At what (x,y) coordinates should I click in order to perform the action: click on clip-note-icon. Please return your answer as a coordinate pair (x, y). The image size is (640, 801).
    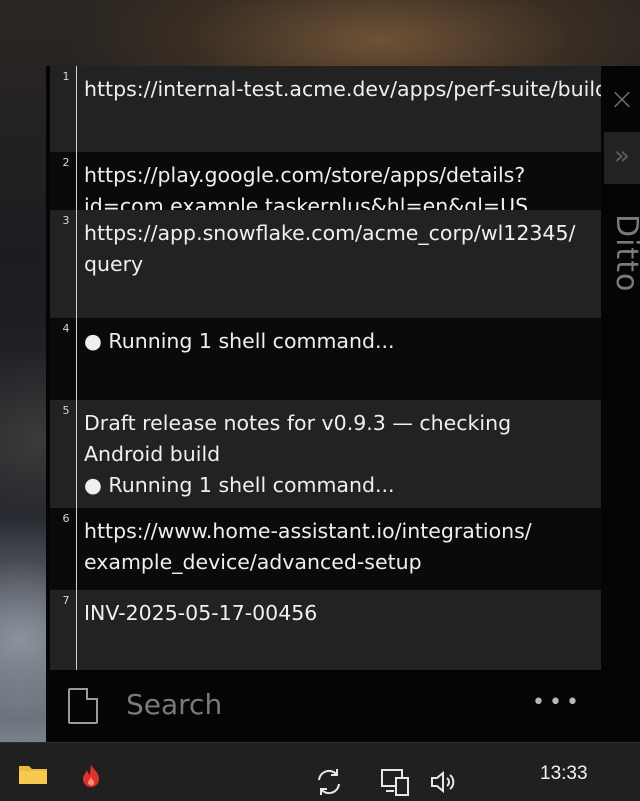
    Looking at the image, I should click on (83, 706).